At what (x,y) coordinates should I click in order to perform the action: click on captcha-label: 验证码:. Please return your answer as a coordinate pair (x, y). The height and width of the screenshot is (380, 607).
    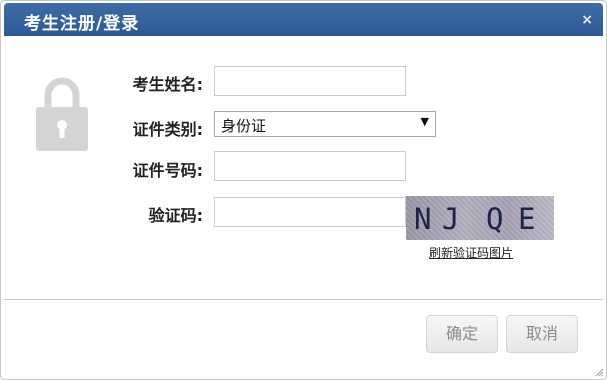
    Looking at the image, I should click on (175, 215).